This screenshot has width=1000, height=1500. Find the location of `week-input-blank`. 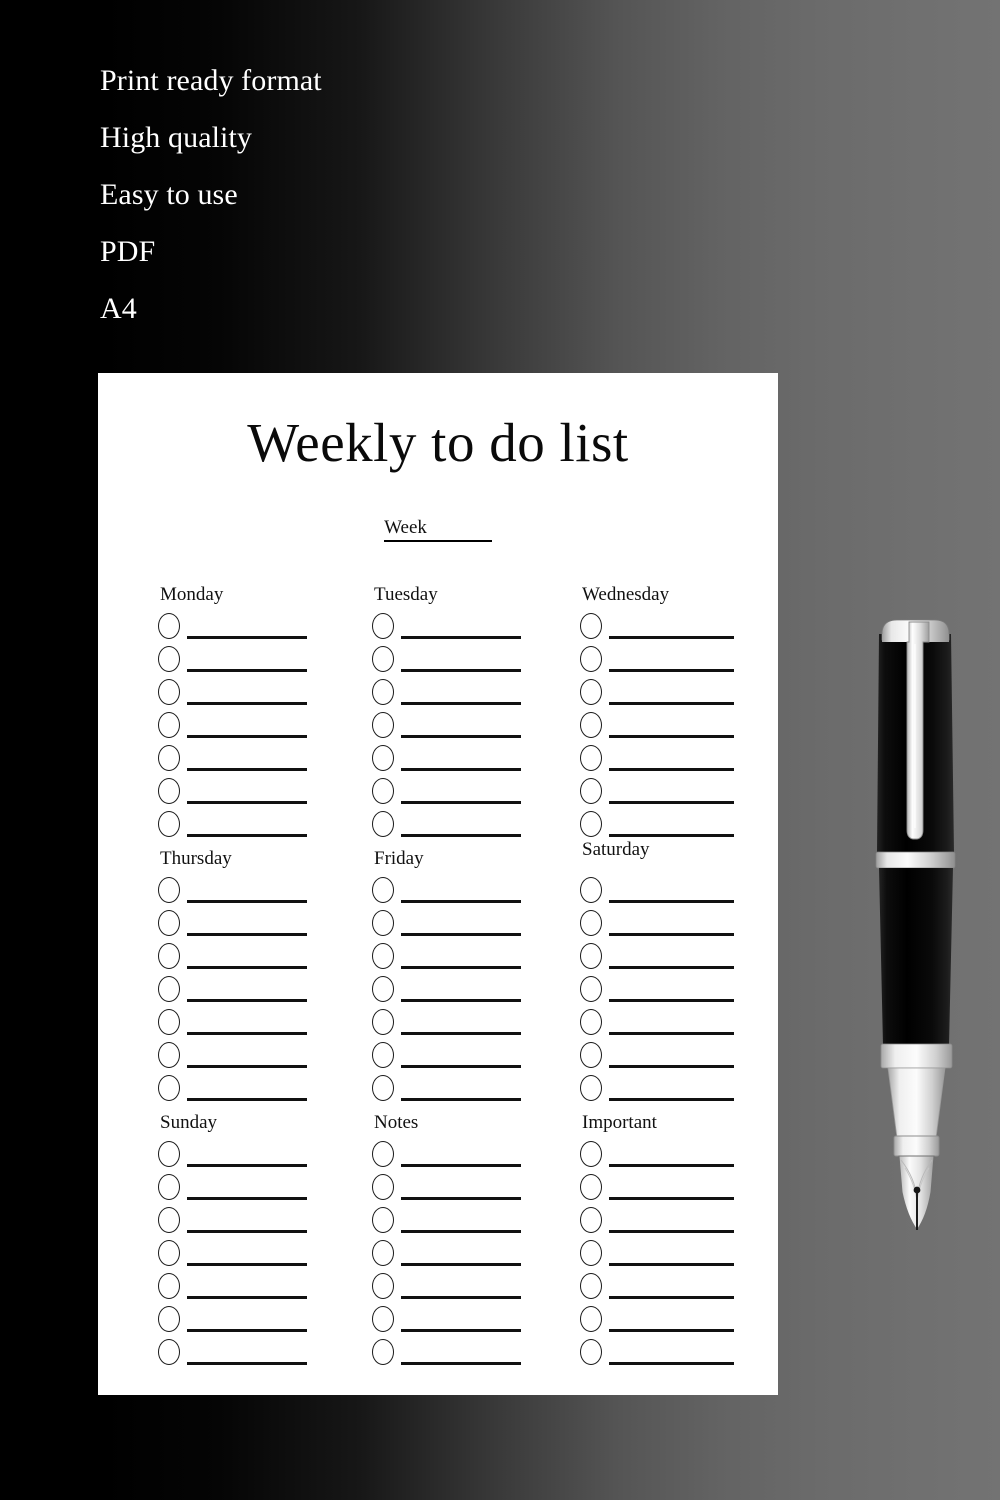

week-input-blank is located at coordinates (459, 531).